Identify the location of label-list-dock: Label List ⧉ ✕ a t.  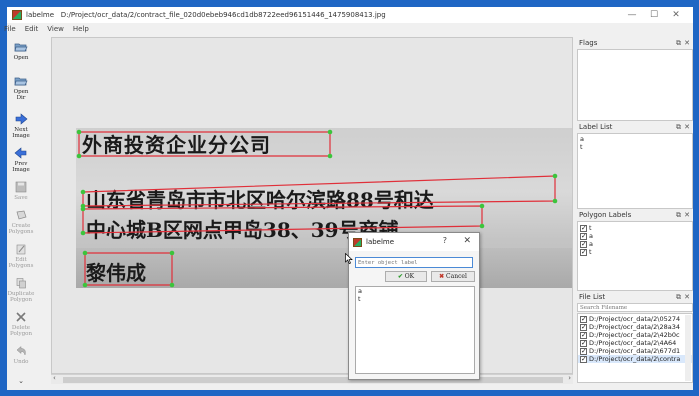
(635, 165).